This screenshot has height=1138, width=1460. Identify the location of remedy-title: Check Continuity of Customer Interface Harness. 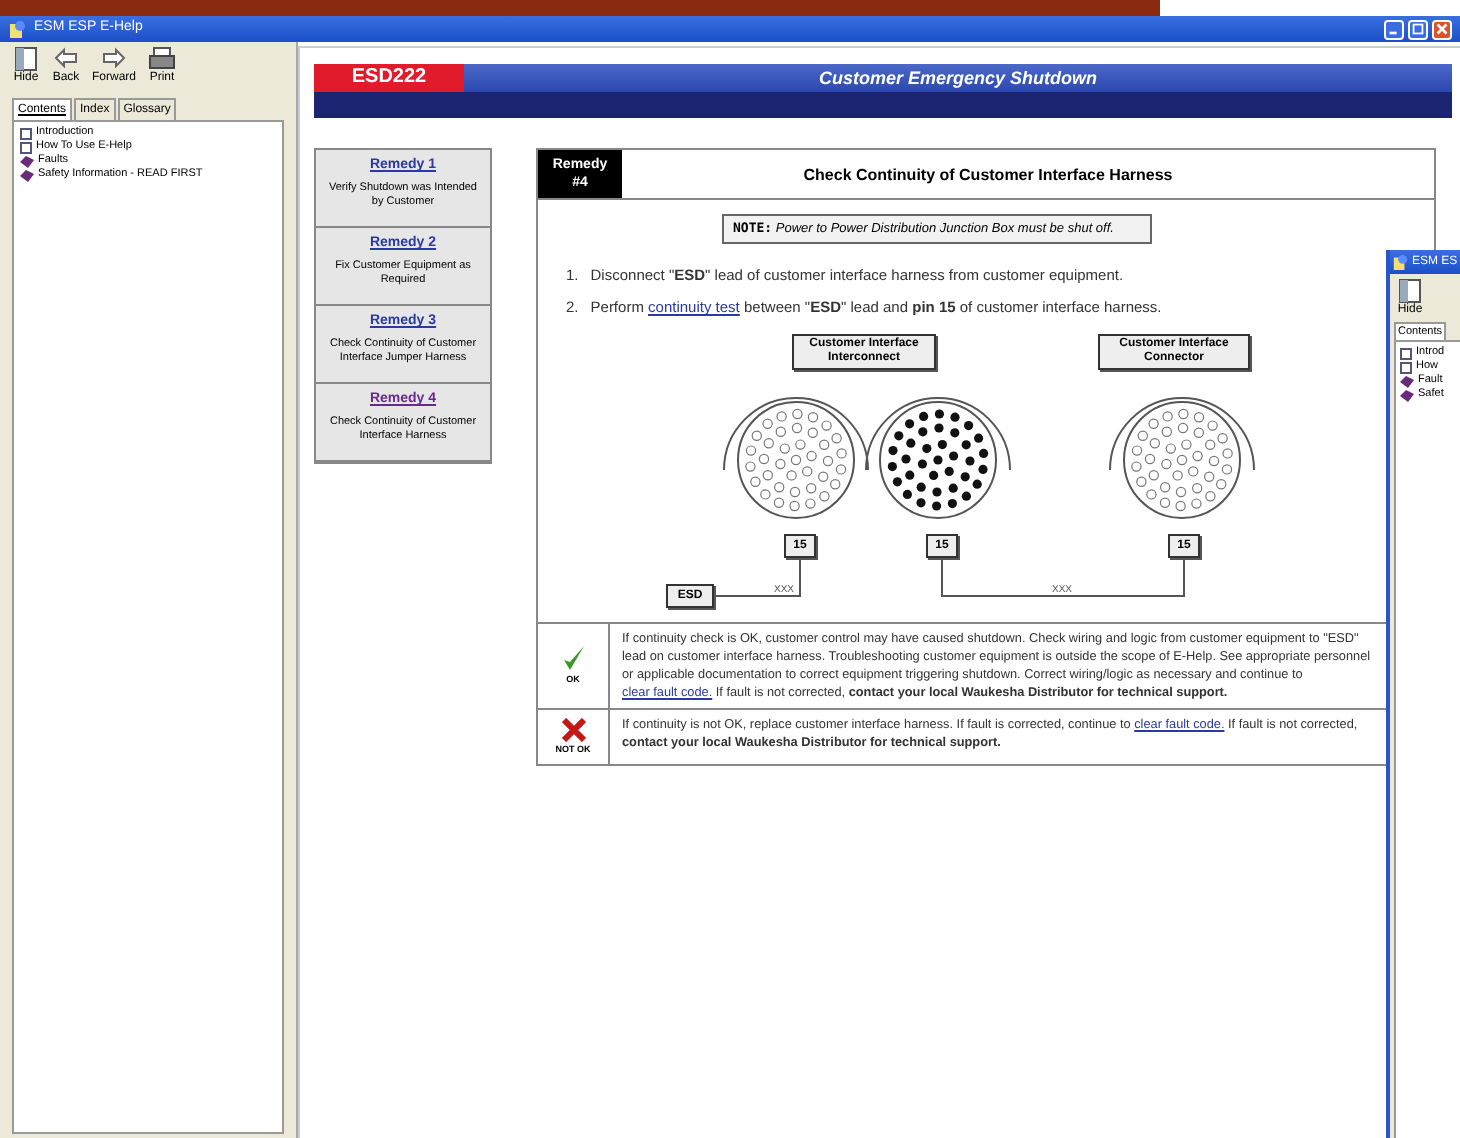
(988, 176).